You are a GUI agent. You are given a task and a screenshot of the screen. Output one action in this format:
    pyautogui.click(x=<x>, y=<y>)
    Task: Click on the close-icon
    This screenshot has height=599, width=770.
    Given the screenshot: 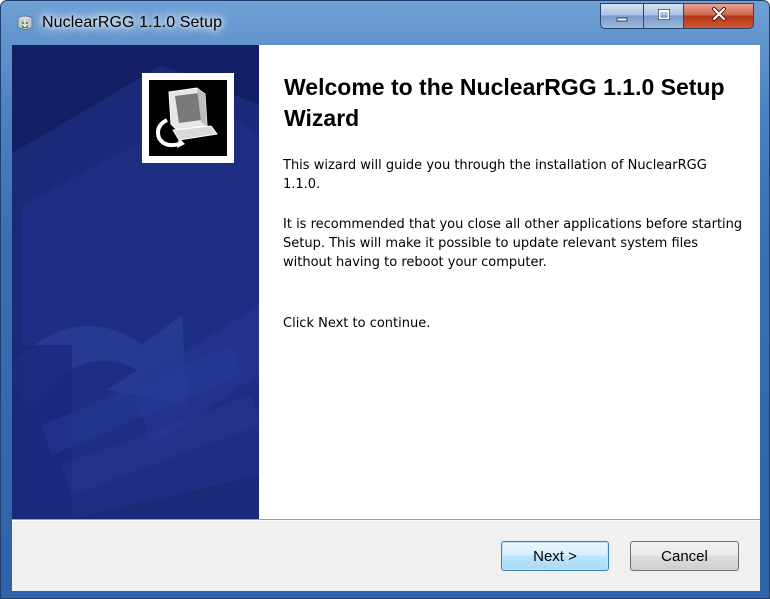 What is the action you would take?
    pyautogui.click(x=719, y=16)
    